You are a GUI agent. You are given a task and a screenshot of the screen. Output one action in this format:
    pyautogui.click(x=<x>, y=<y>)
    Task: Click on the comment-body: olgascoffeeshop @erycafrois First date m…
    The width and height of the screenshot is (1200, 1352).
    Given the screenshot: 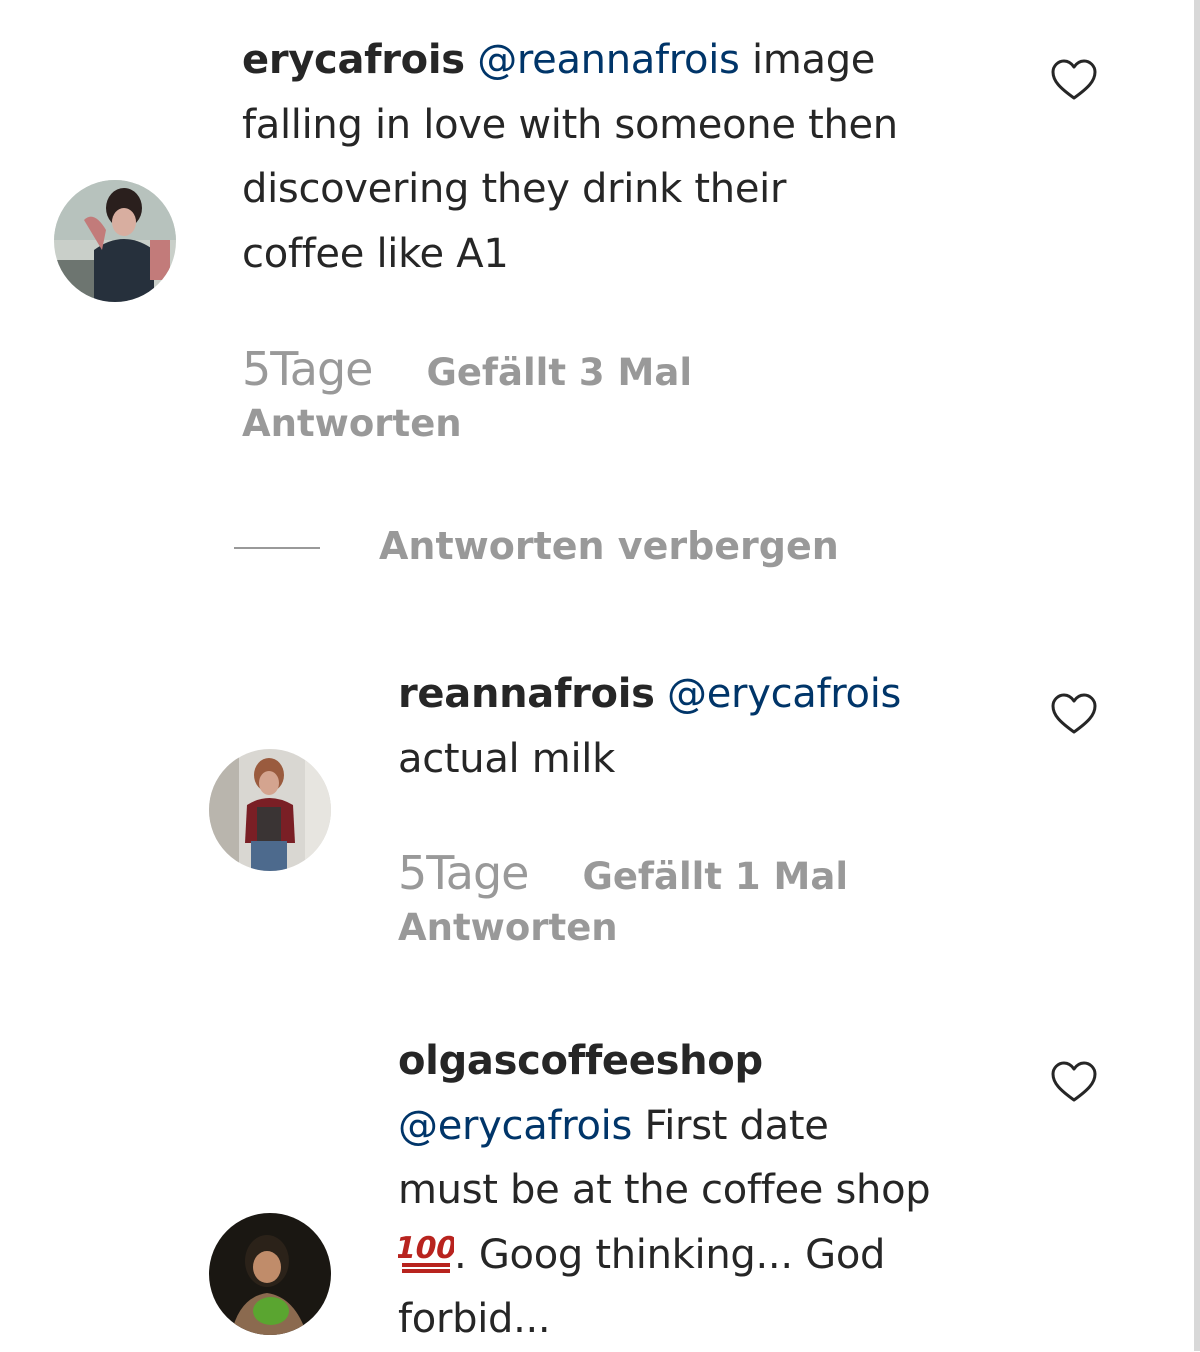 What is the action you would take?
    pyautogui.click(x=718, y=1190)
    